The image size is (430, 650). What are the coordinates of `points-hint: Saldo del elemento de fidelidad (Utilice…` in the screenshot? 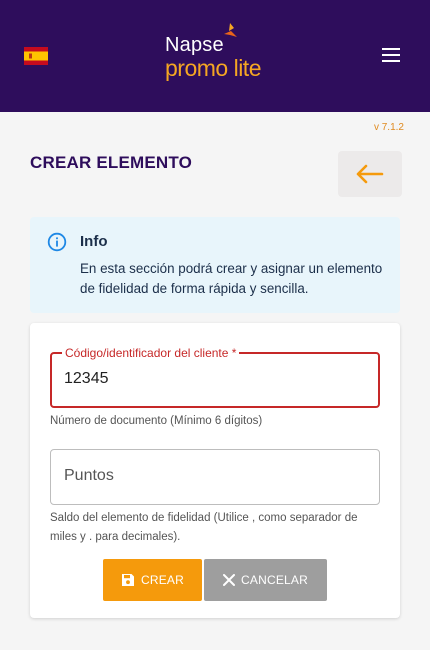 It's located at (204, 527).